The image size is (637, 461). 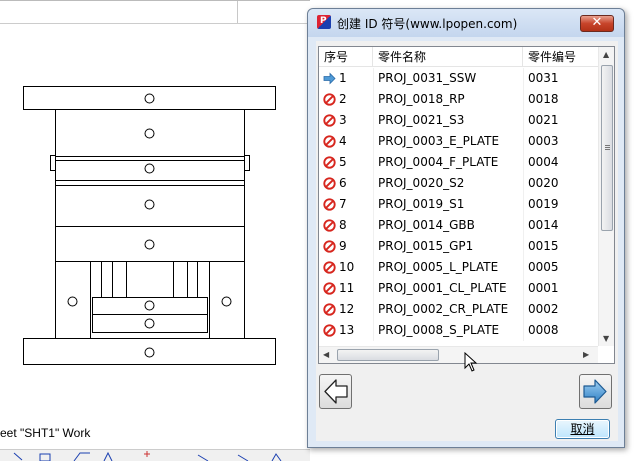 What do you see at coordinates (227, 300) in the screenshot?
I see `space-block-right` at bounding box center [227, 300].